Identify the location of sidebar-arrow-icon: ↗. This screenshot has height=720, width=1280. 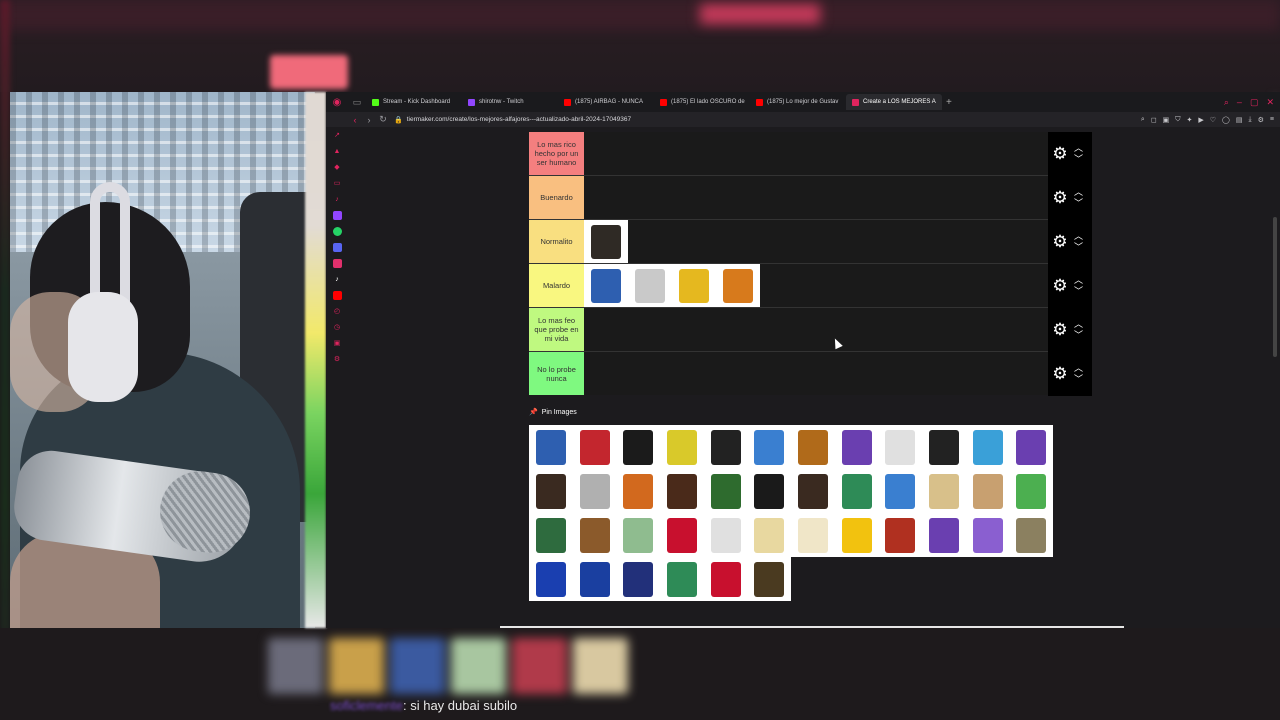
(337, 135).